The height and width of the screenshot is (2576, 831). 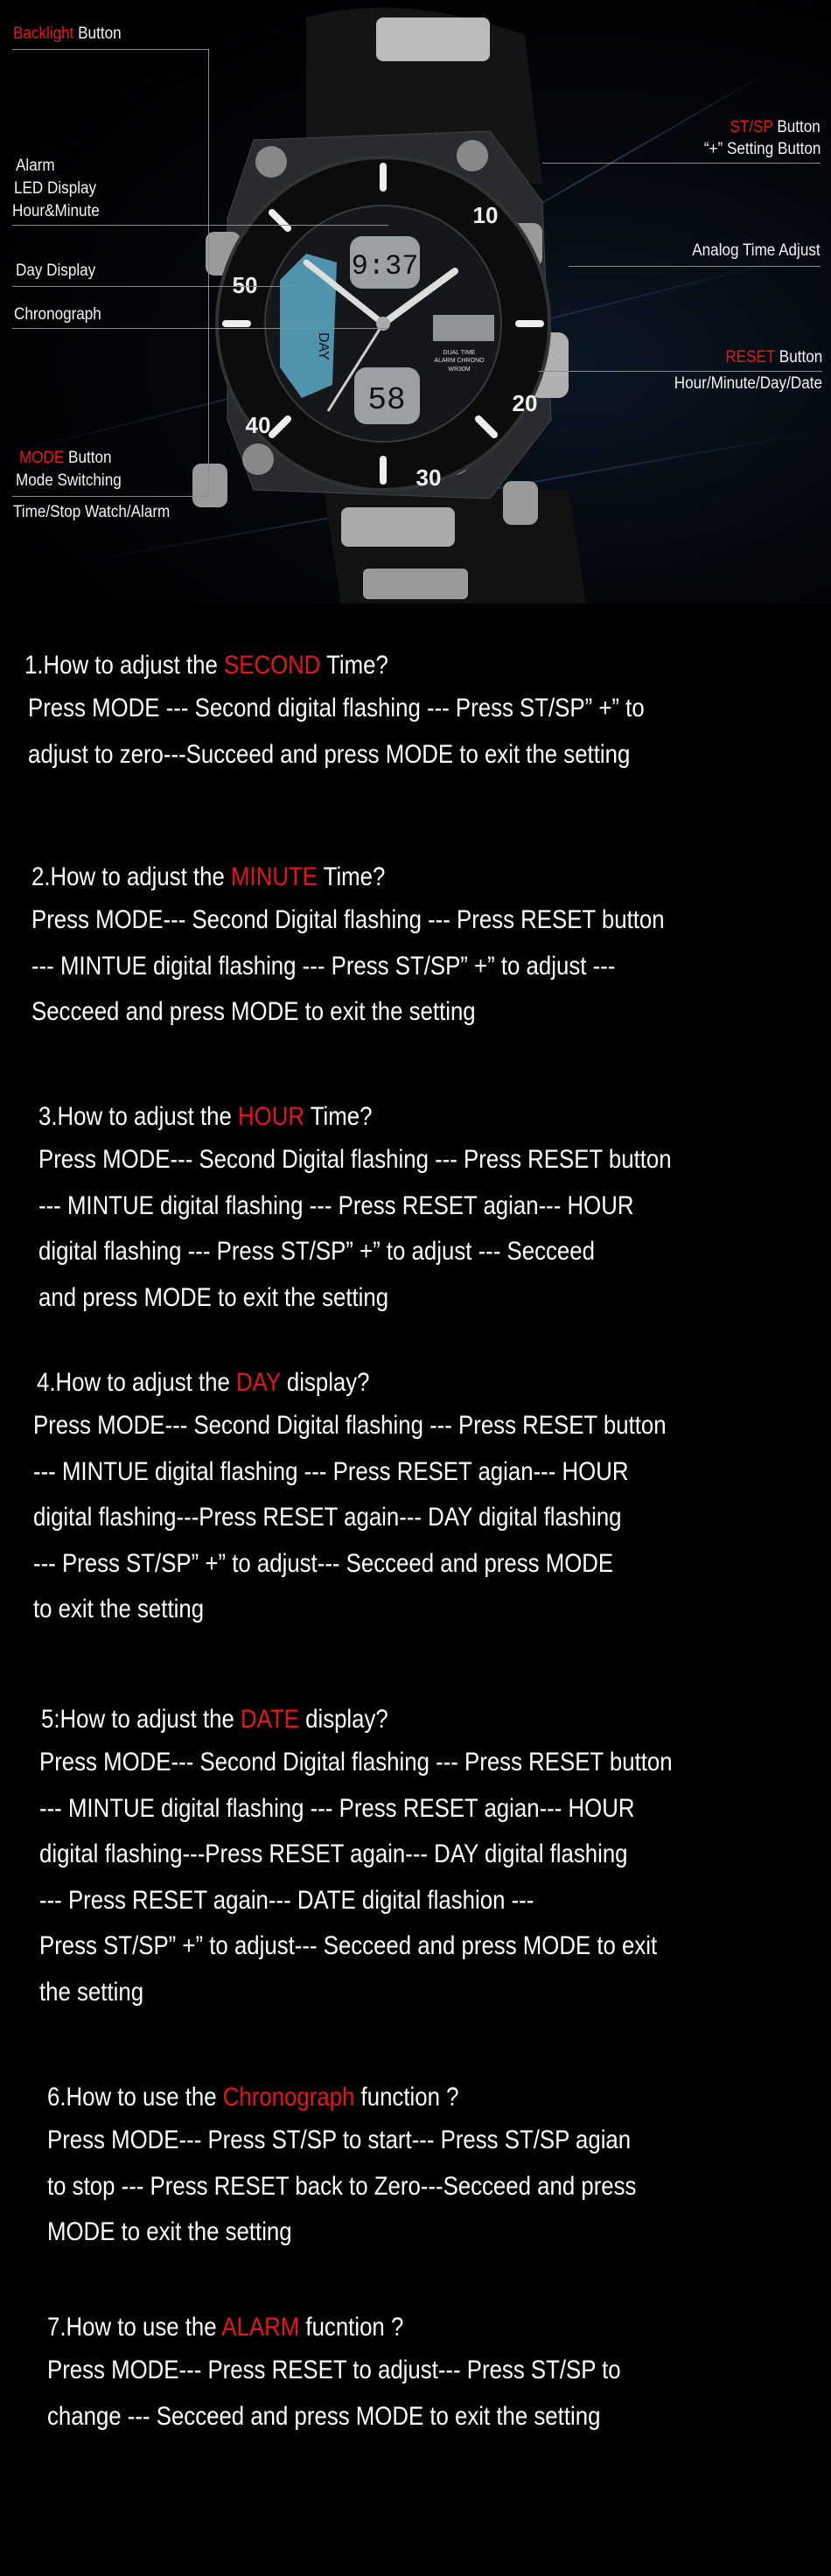 I want to click on bezel-number: 50, so click(x=245, y=285).